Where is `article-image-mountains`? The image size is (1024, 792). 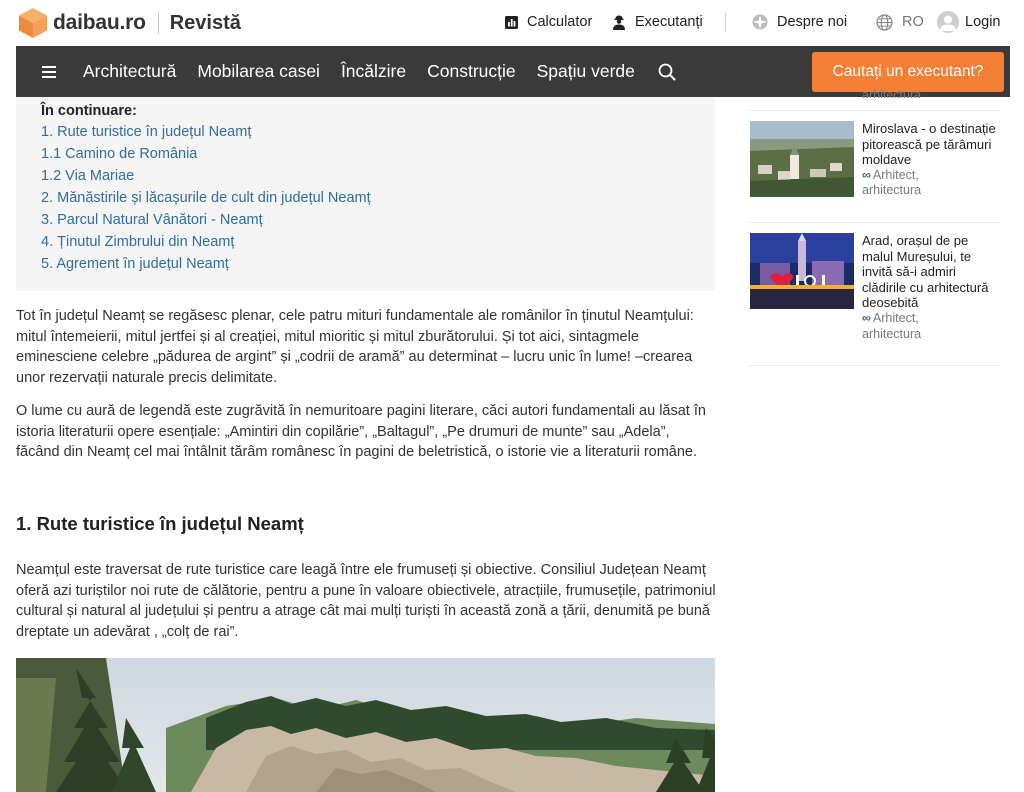
article-image-mountains is located at coordinates (365, 725).